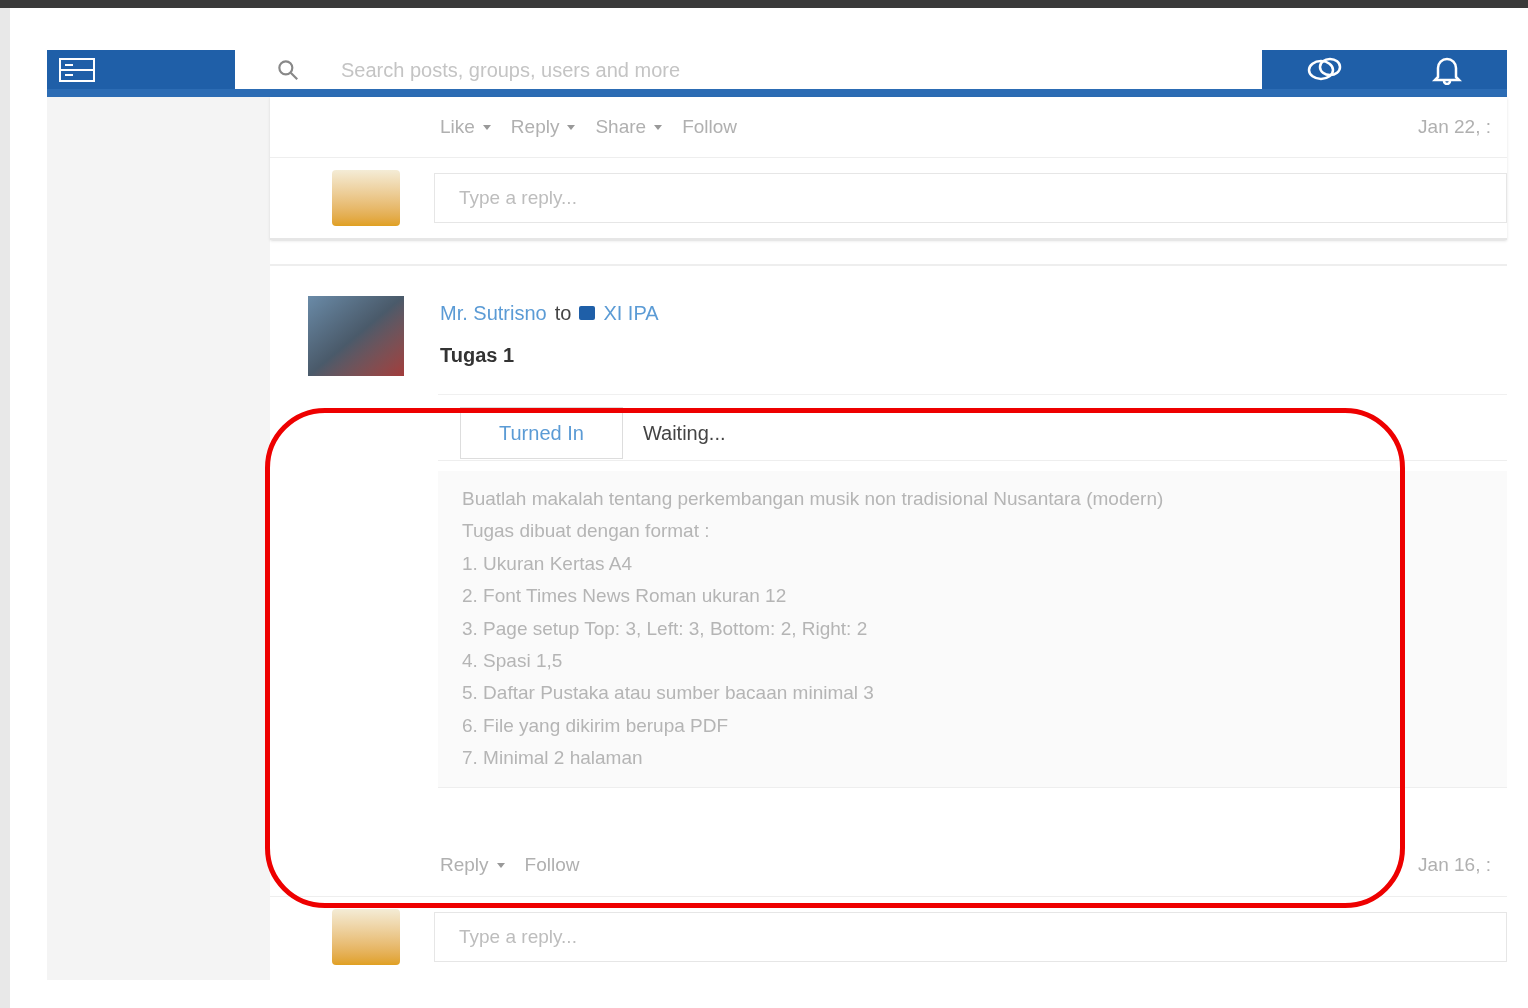  Describe the element at coordinates (553, 758) in the screenshot. I see `assignment-text: 7. Minimal 2 halaman` at that location.